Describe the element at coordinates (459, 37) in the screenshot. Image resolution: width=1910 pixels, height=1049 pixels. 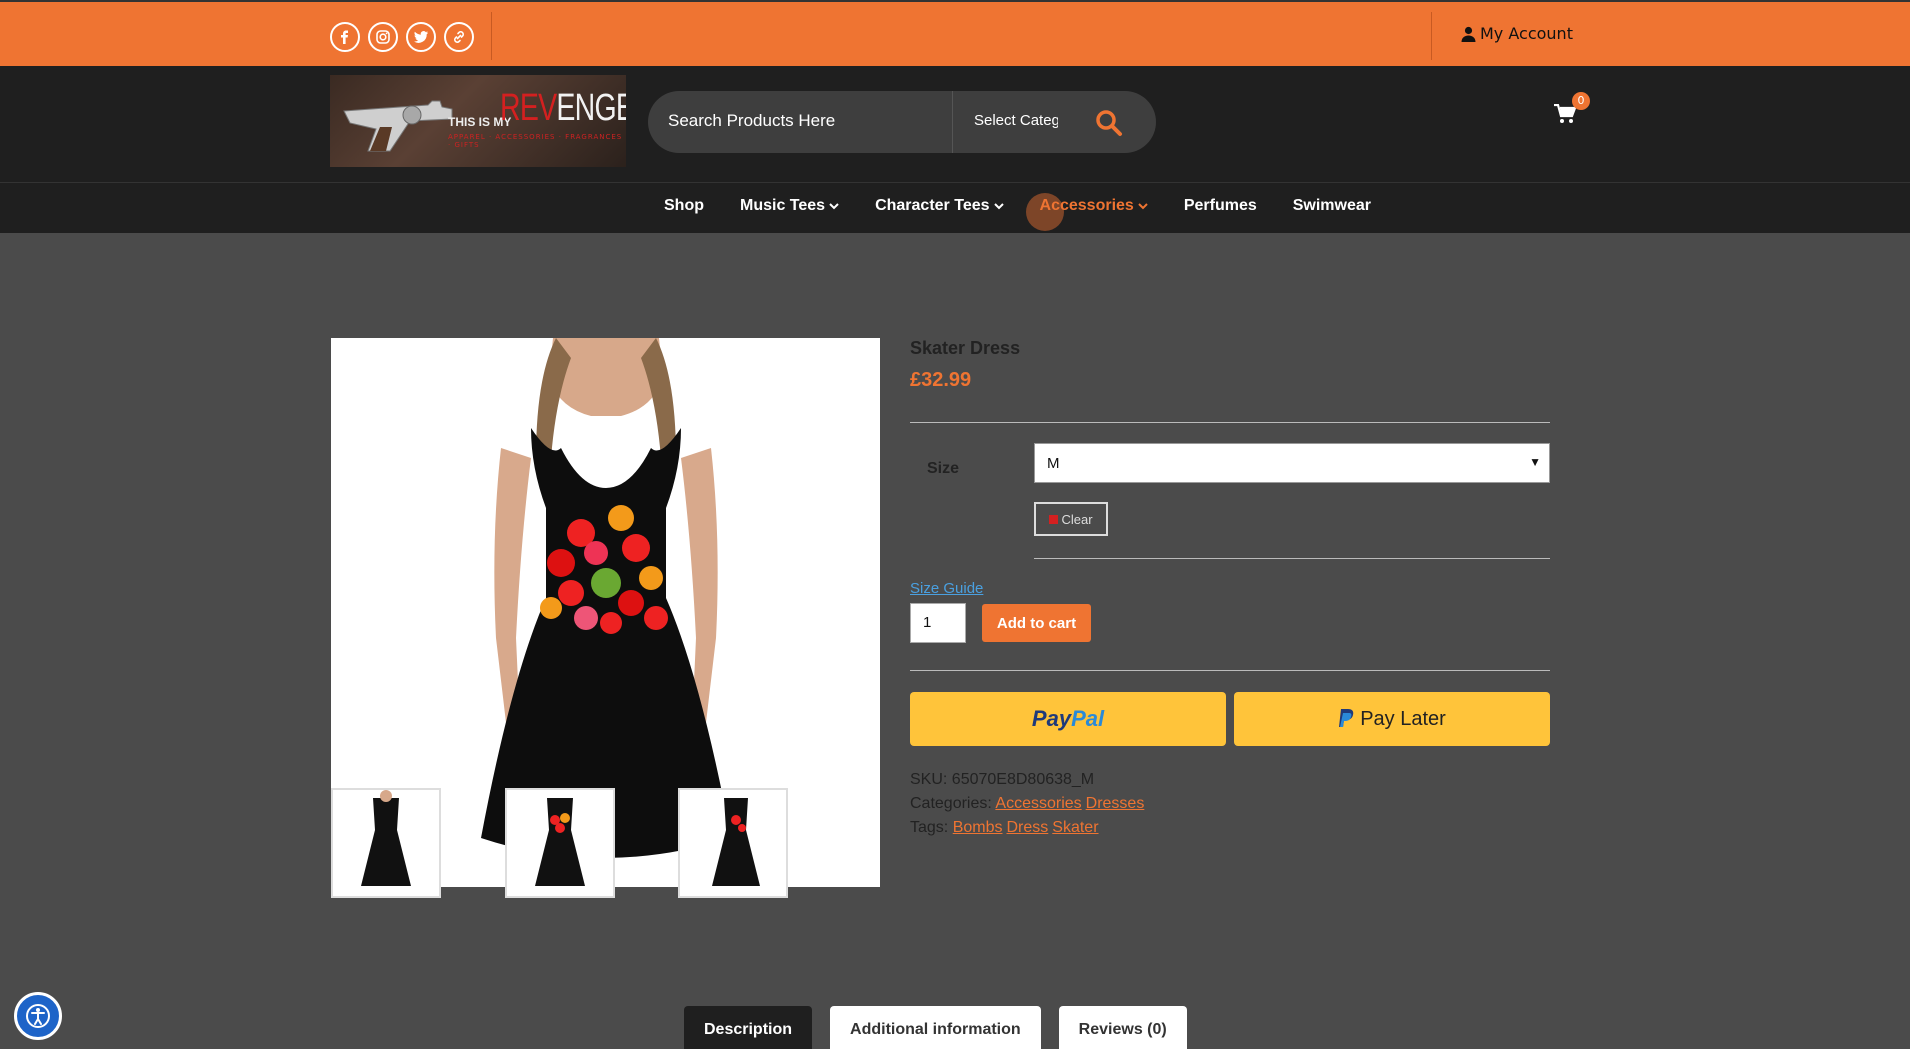
I see `link-icon` at that location.